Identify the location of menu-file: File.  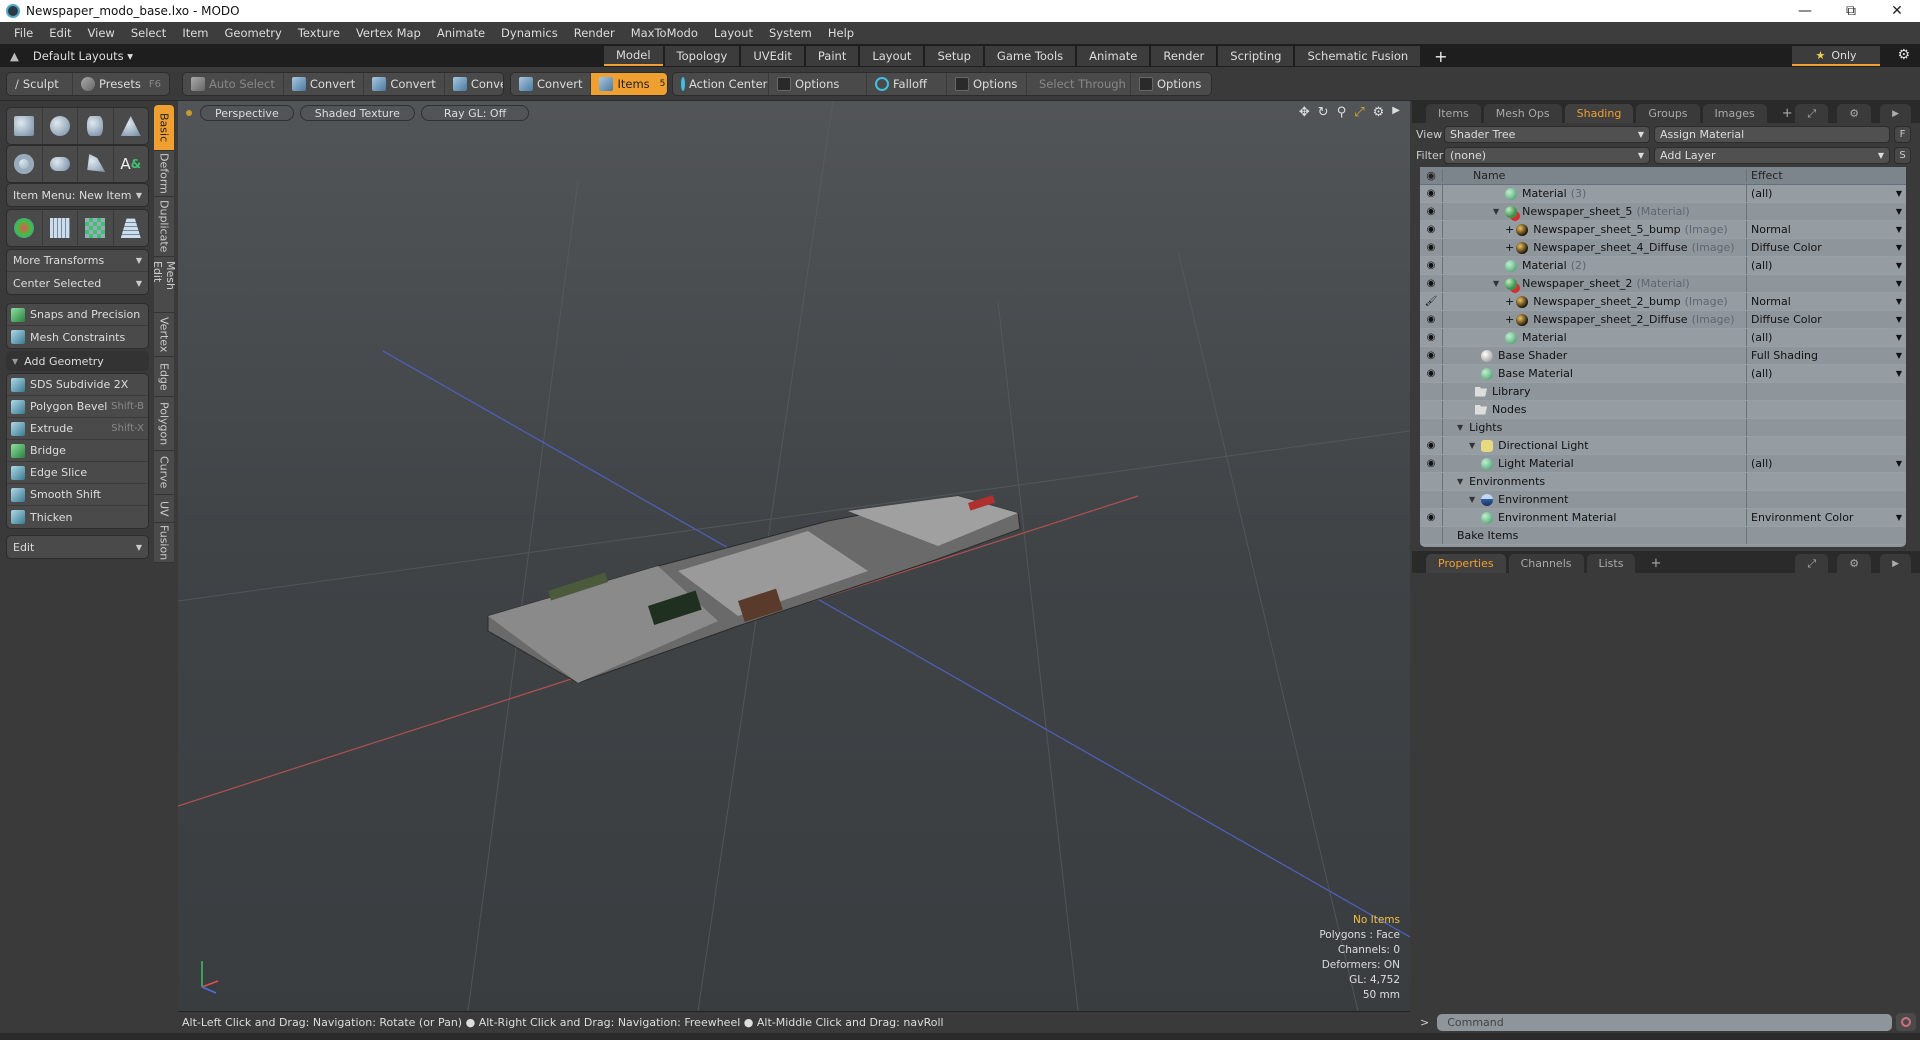
(23, 33).